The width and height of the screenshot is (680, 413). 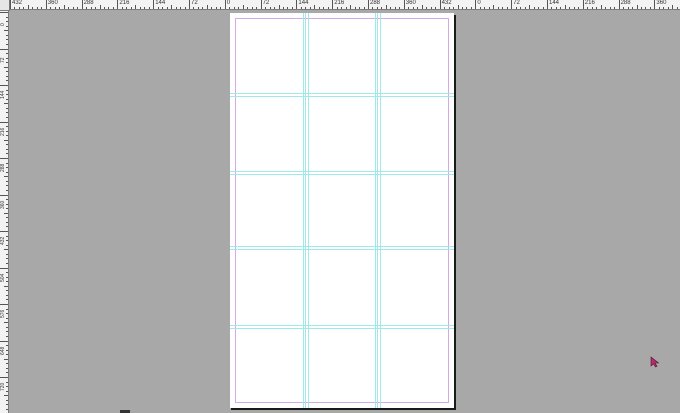 What do you see at coordinates (4, 206) in the screenshot?
I see `vertical-ruler: 0 72 144 216 288 360 432 504 576 648 720` at bounding box center [4, 206].